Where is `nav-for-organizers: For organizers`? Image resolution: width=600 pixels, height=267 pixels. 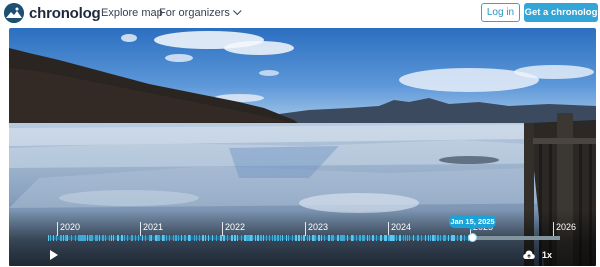
nav-for-organizers: For organizers is located at coordinates (200, 12).